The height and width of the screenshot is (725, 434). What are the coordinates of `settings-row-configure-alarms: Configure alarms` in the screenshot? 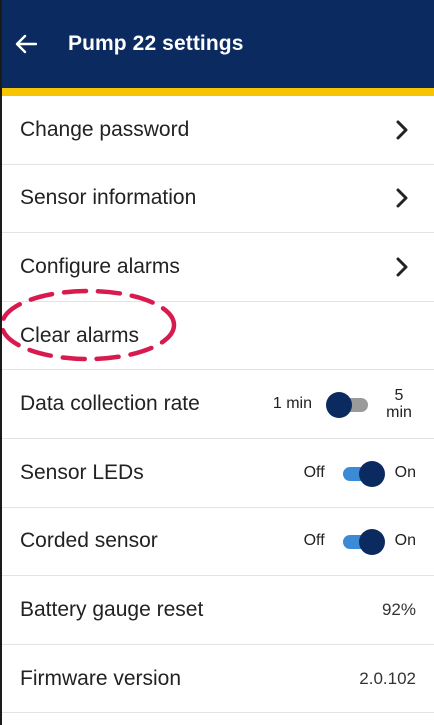 It's located at (217, 267).